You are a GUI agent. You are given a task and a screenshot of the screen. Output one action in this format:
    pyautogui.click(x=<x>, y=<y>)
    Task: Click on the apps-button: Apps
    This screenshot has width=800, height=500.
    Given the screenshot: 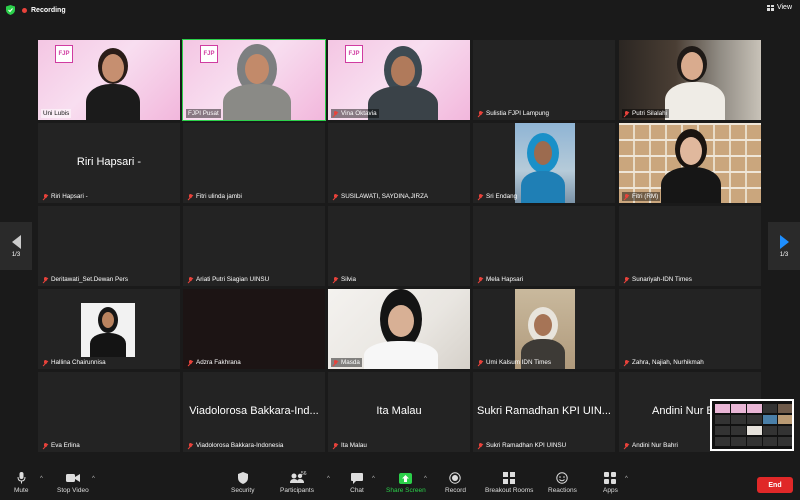 What is the action you would take?
    pyautogui.click(x=610, y=483)
    